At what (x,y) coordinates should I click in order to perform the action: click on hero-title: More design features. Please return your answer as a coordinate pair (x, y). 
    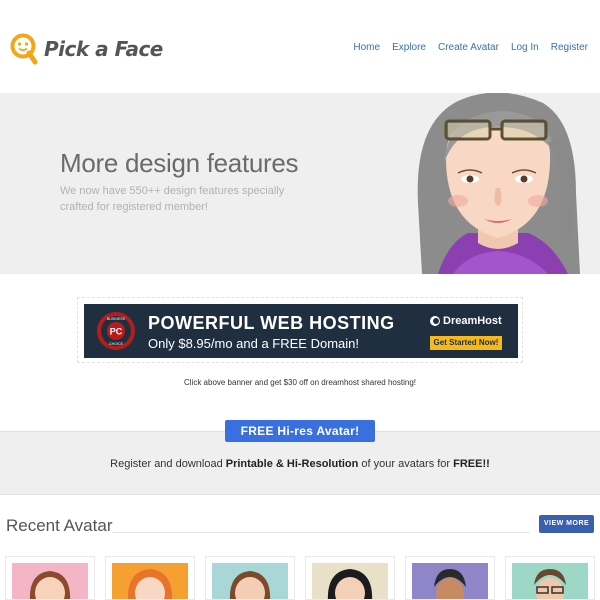
    Looking at the image, I should click on (179, 163).